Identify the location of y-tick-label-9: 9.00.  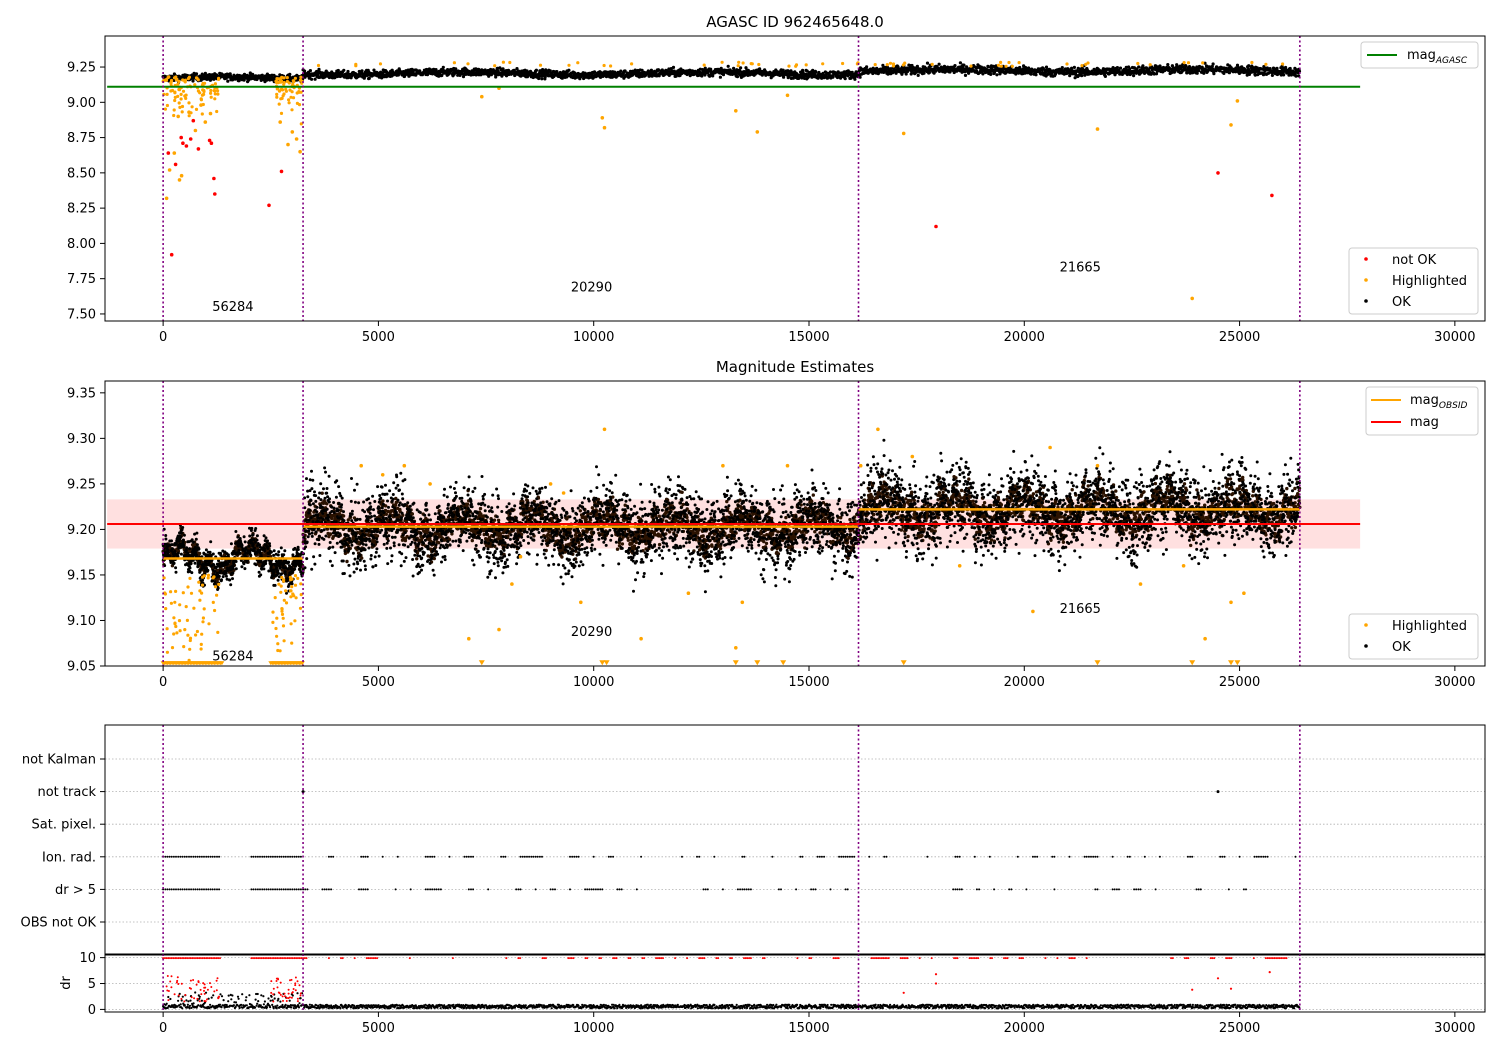
(81, 103).